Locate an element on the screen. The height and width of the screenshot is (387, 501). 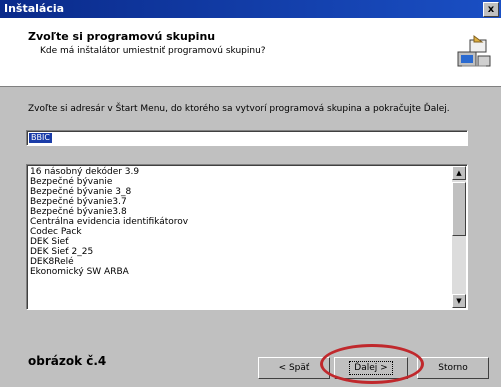
list-item: Bezpečné bývanie 3_8 is located at coordinates (248, 192).